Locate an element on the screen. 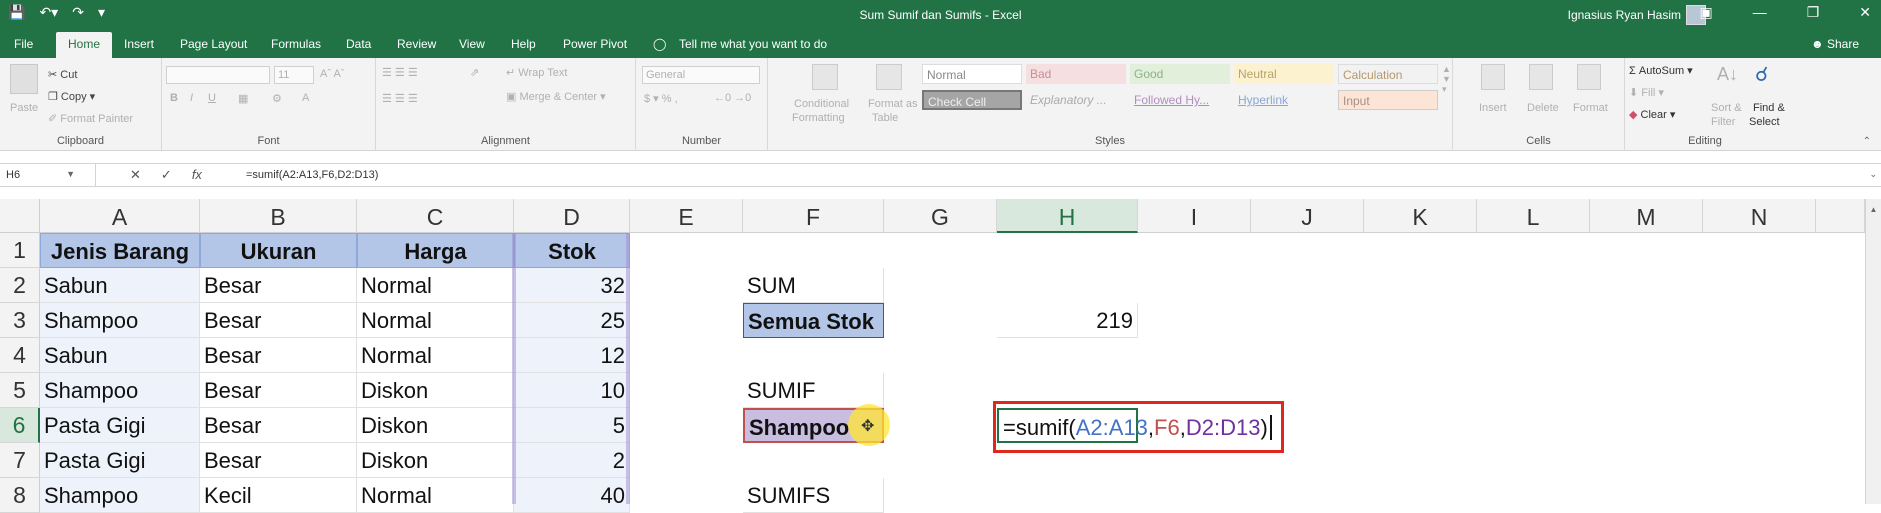  format-cells-icon is located at coordinates (1589, 77).